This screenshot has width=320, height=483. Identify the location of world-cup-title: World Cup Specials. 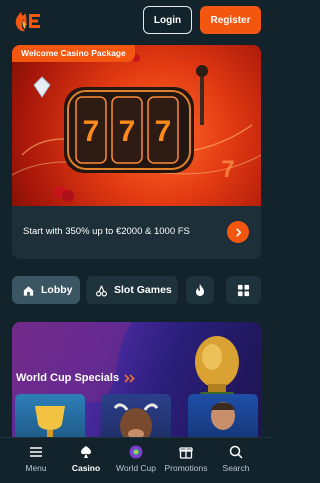
(76, 378).